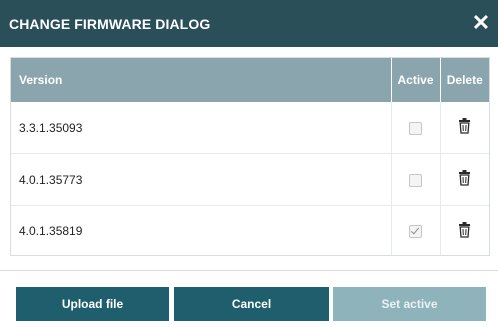  Describe the element at coordinates (201, 80) in the screenshot. I see `column-header-version: Version` at that location.